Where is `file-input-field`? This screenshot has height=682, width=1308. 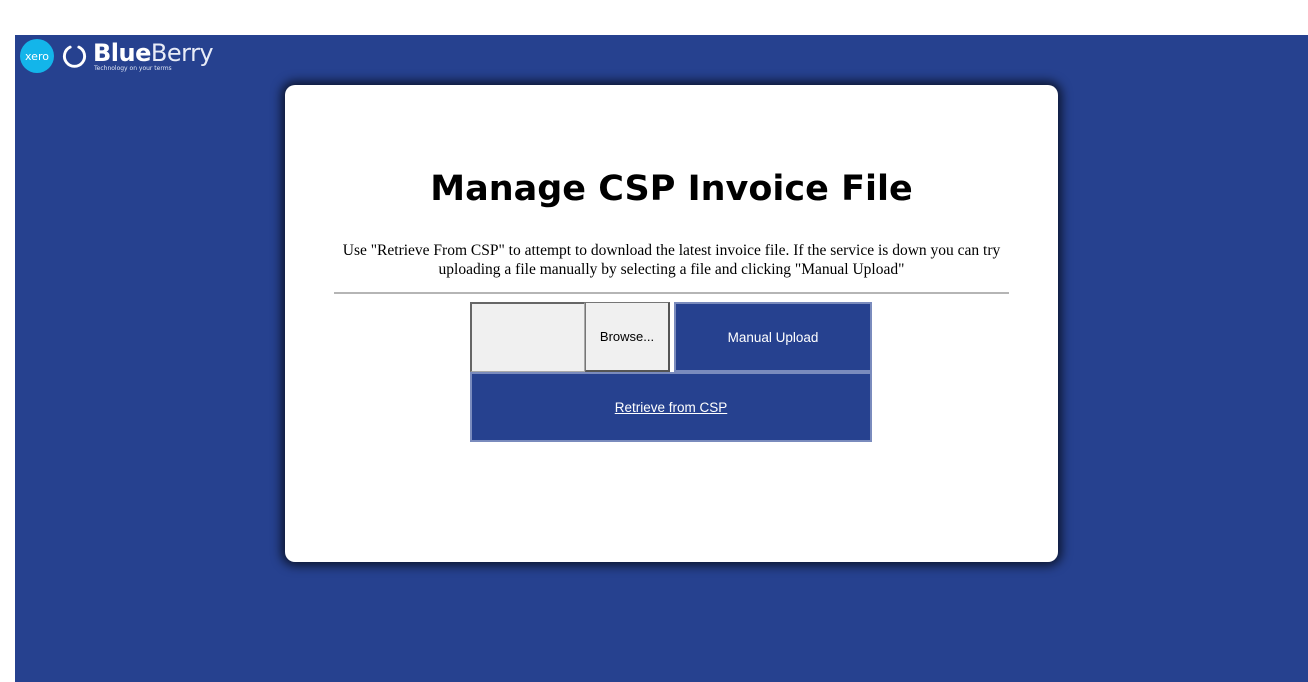
file-input-field is located at coordinates (527, 337).